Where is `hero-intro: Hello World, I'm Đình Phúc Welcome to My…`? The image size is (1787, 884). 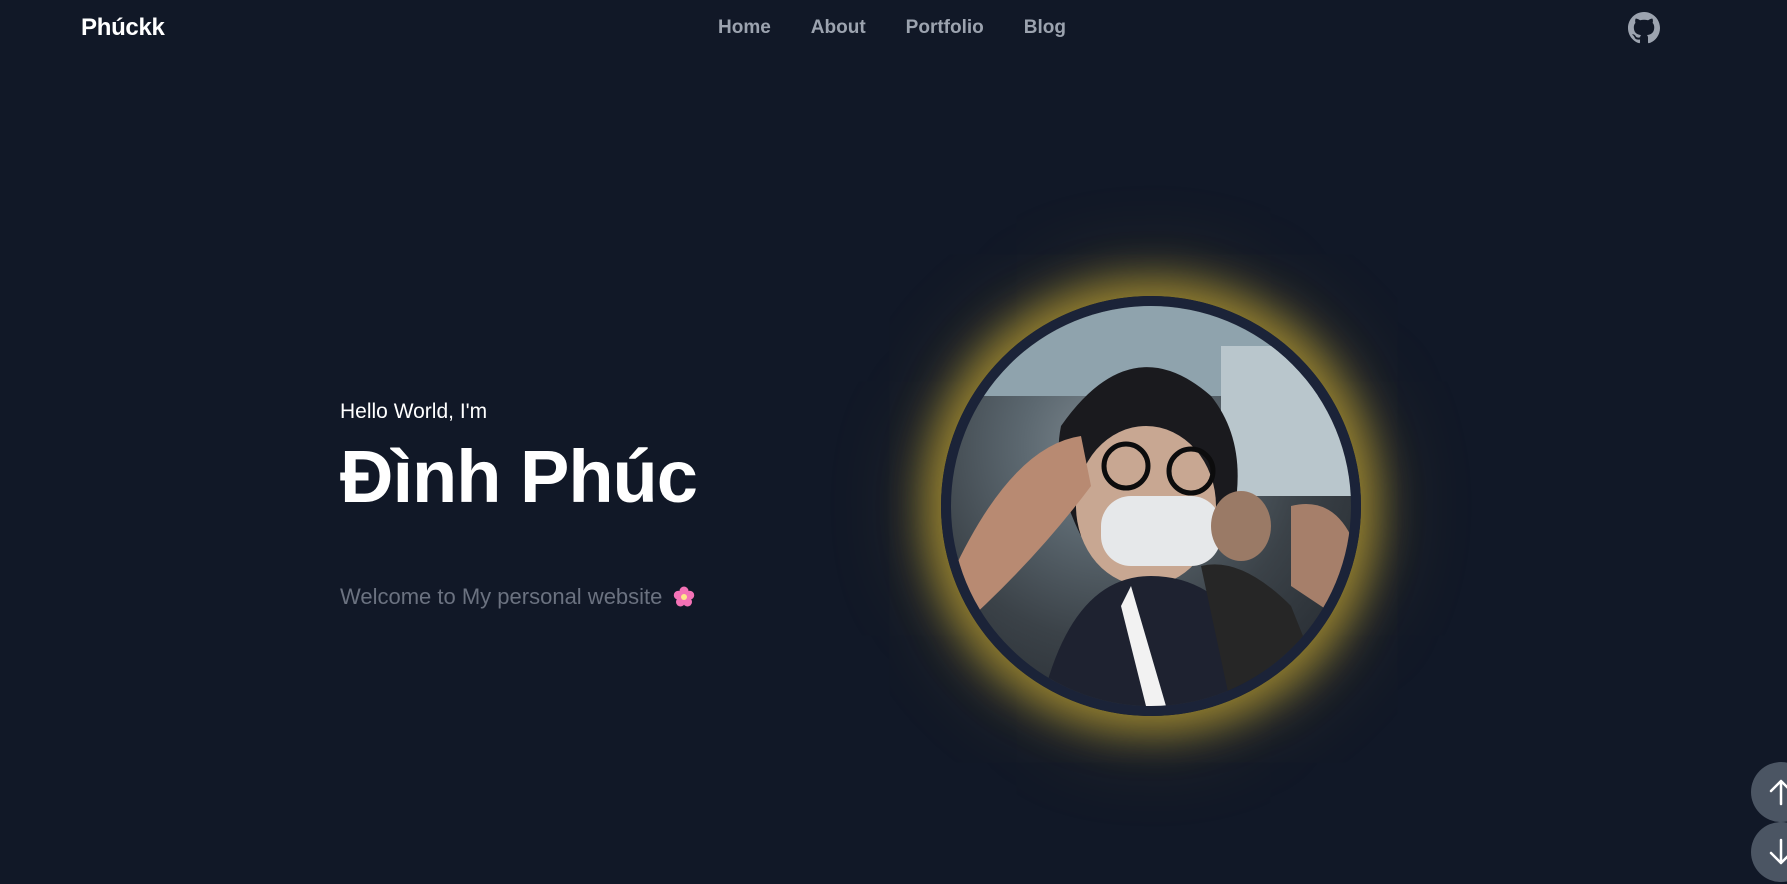
hero-intro: Hello World, I'm Đình Phúc Welcome to My… is located at coordinates (550, 505).